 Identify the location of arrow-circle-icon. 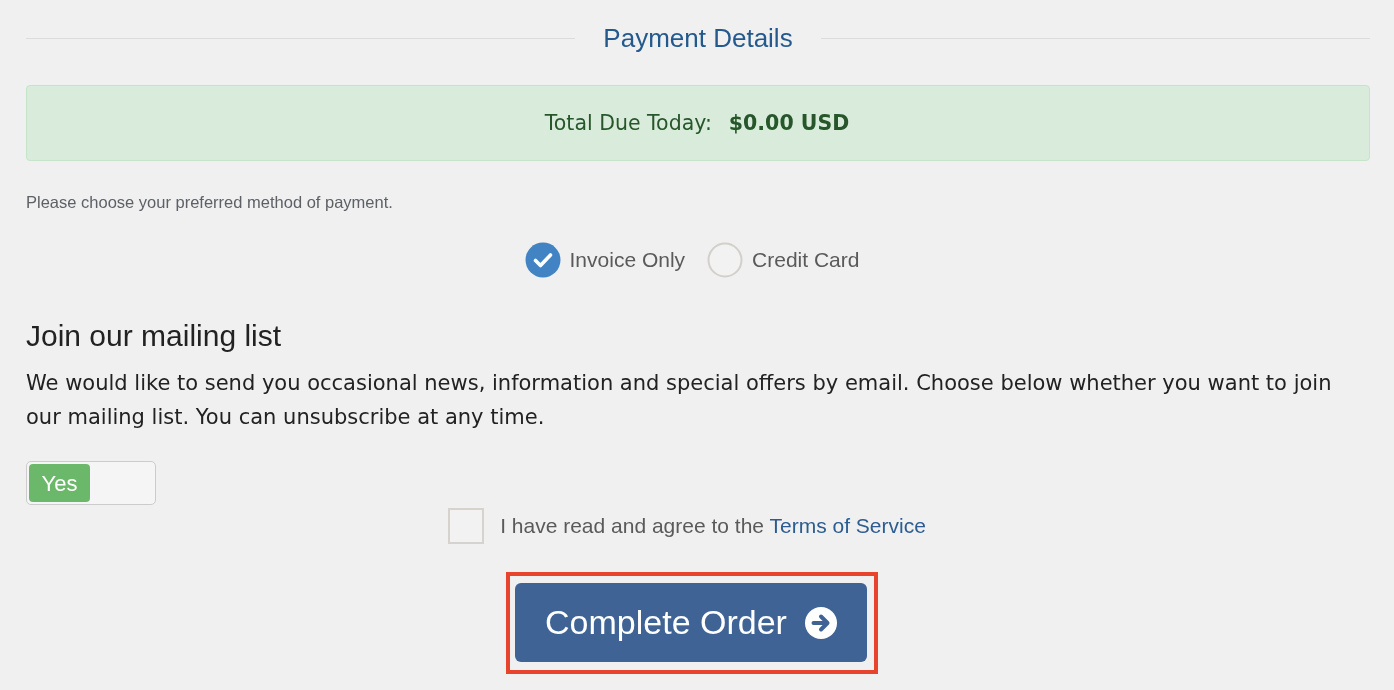
(820, 622).